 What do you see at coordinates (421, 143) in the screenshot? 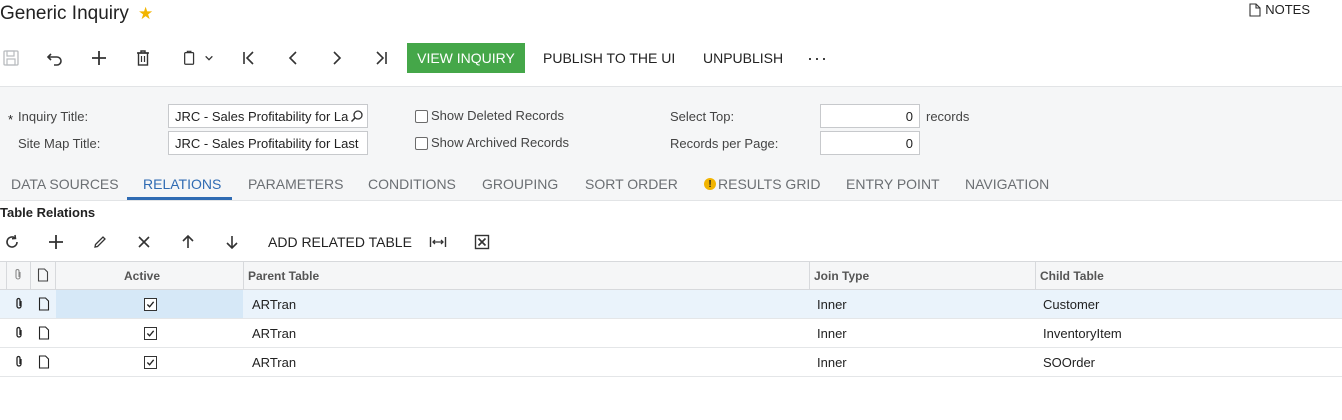
I see `show-archived-checkbox` at bounding box center [421, 143].